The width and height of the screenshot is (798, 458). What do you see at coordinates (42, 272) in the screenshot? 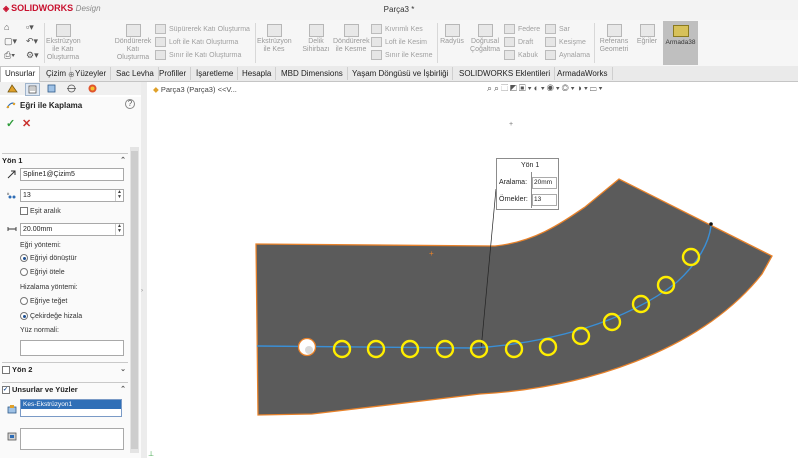
I see `offset-curve-radio: Eğriyi ötele` at bounding box center [42, 272].